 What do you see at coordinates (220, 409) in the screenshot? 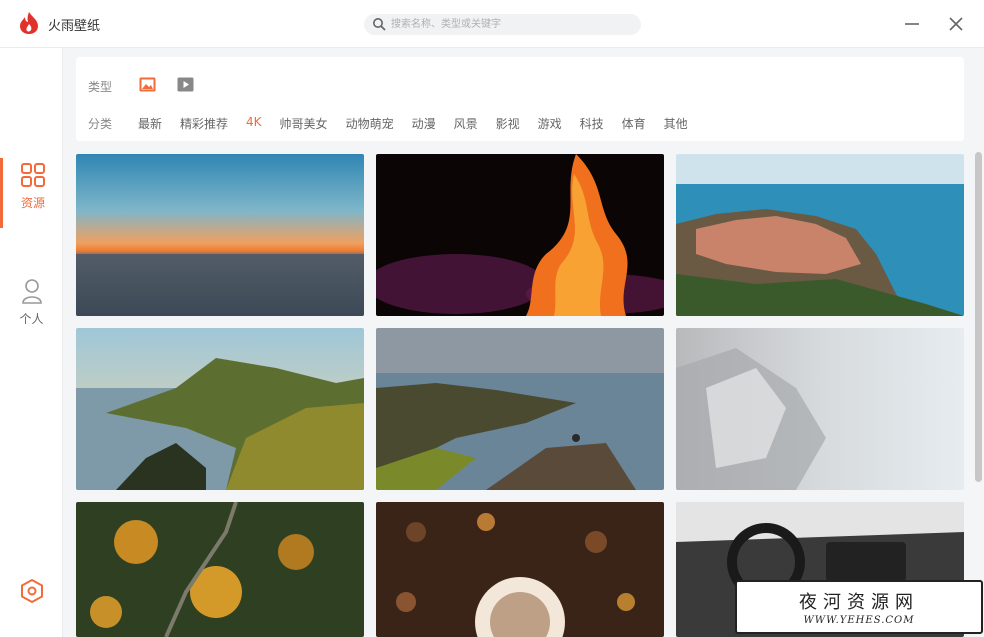
I see `wallpaper-coastal-cliffs` at bounding box center [220, 409].